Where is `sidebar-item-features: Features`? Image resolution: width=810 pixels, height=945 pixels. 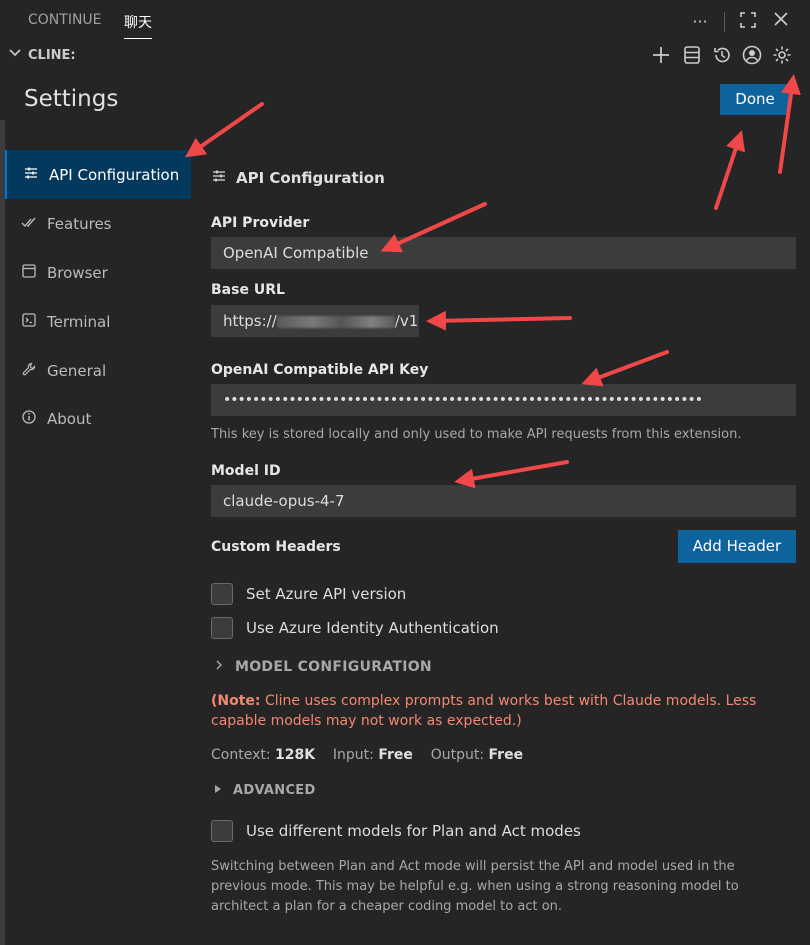
sidebar-item-features: Features is located at coordinates (98, 223).